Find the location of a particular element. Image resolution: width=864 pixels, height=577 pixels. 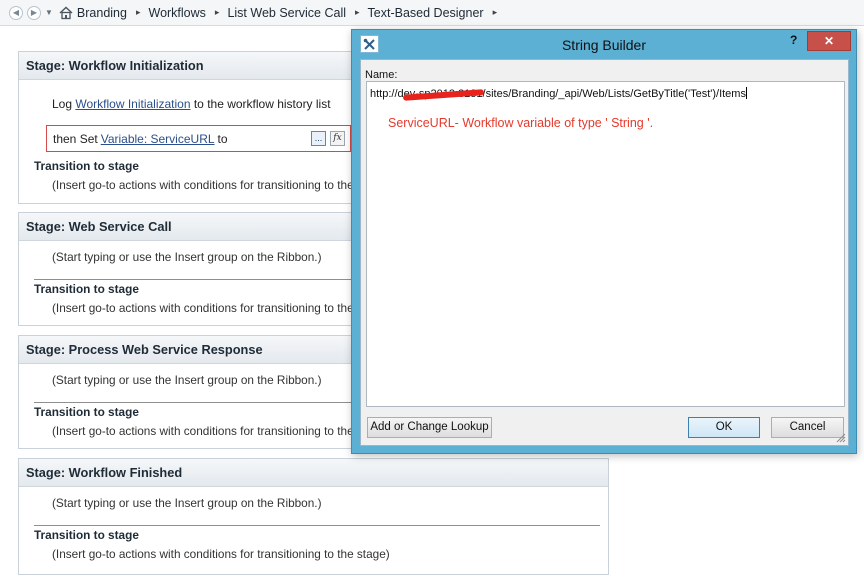

dialog-title: String Builder is located at coordinates (604, 45).